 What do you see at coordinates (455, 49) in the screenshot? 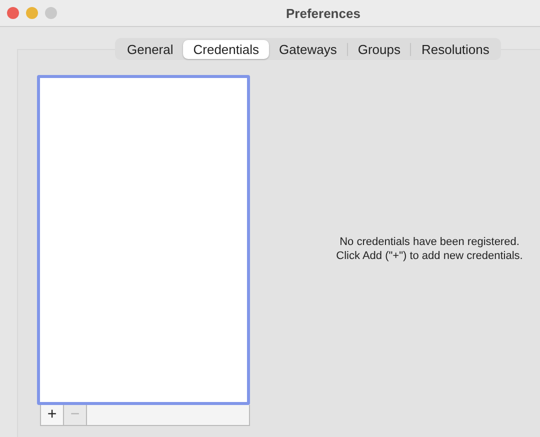
I see `tab: Resolutions` at bounding box center [455, 49].